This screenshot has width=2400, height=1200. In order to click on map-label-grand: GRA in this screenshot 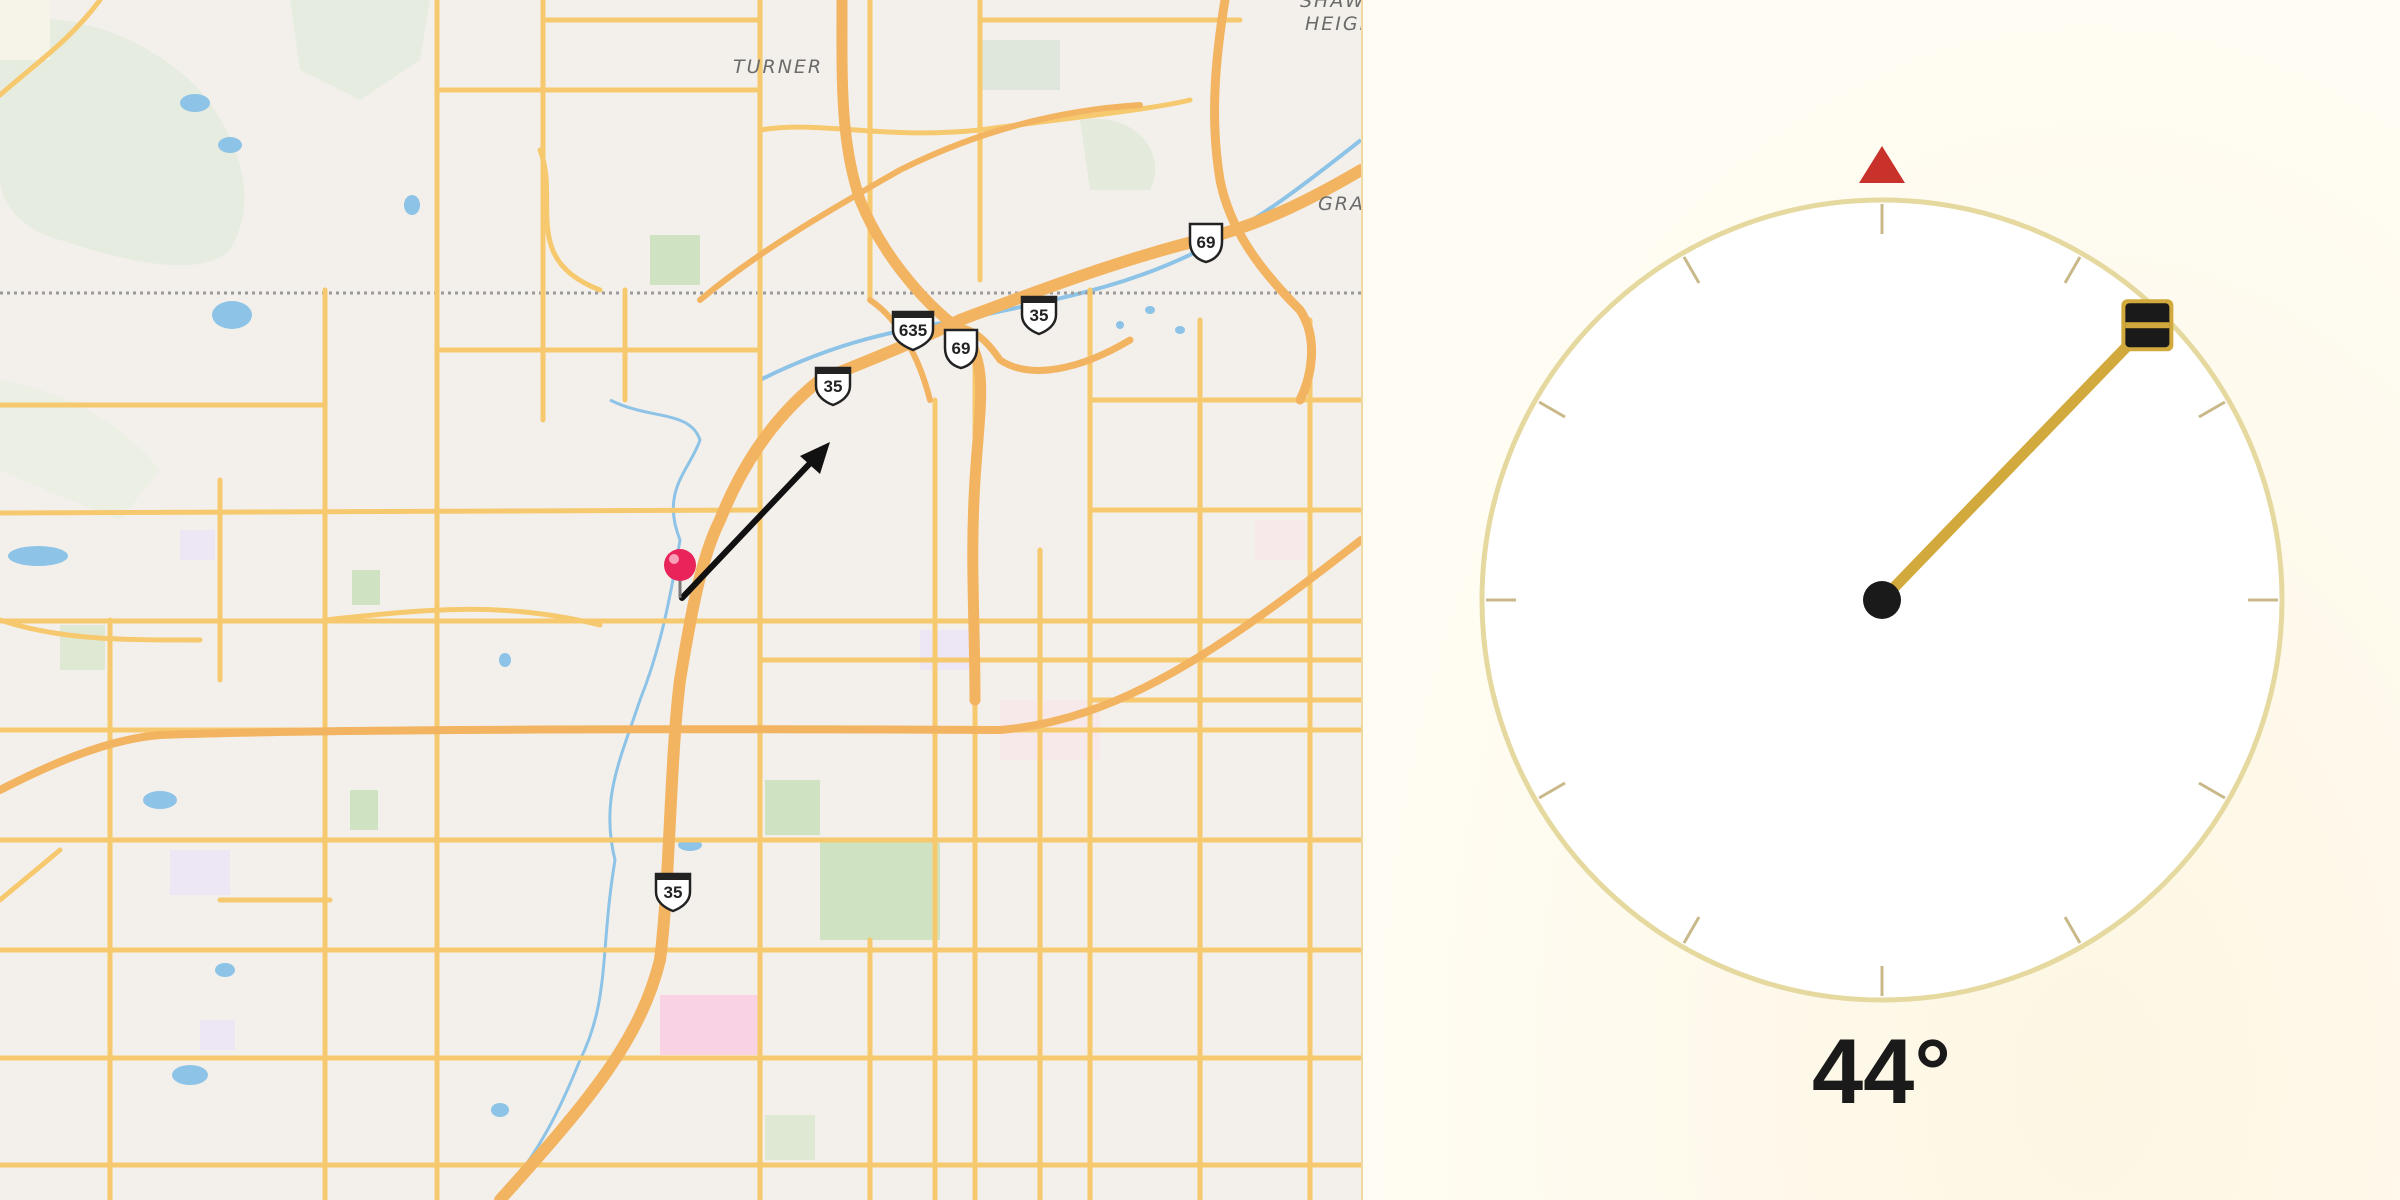, I will do `click(1339, 204)`.